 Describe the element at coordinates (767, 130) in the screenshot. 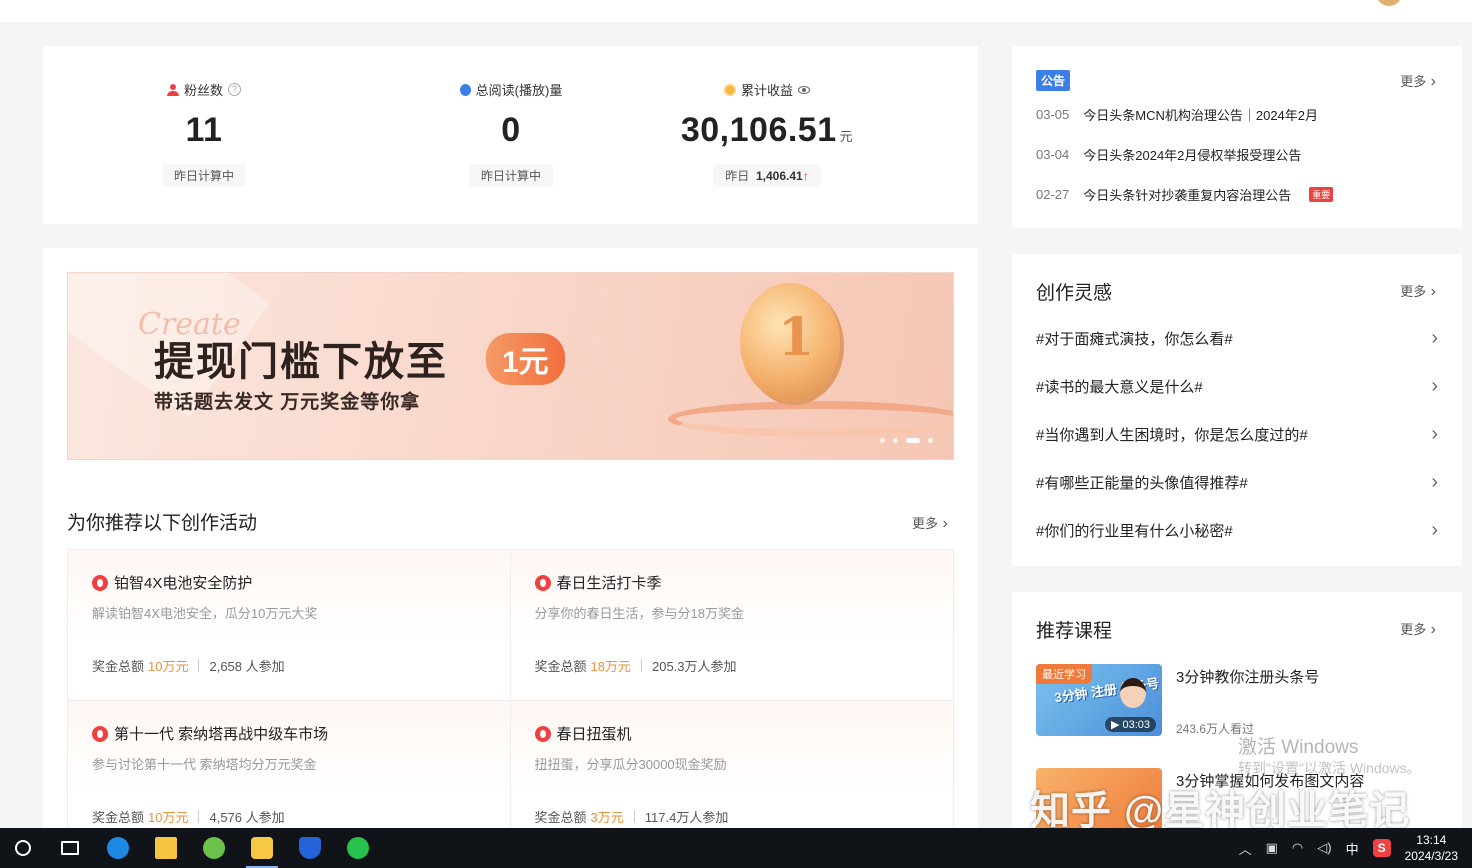

I see `earnings-value: 30,106.51 元` at that location.